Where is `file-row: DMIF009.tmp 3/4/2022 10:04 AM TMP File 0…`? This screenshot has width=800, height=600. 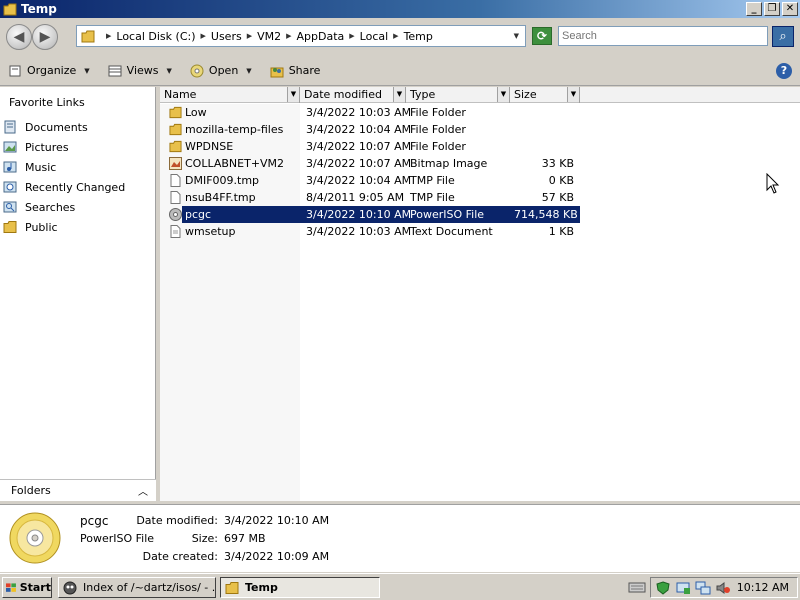 file-row: DMIF009.tmp 3/4/2022 10:04 AM TMP File 0… is located at coordinates (370, 180).